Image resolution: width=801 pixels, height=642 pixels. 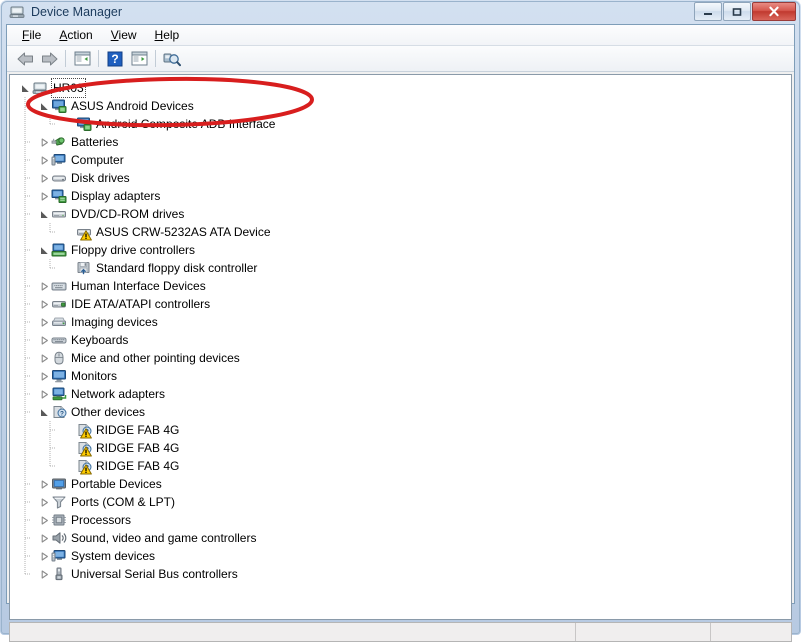 What do you see at coordinates (400, 178) in the screenshot?
I see `tree-node: Disk drives` at bounding box center [400, 178].